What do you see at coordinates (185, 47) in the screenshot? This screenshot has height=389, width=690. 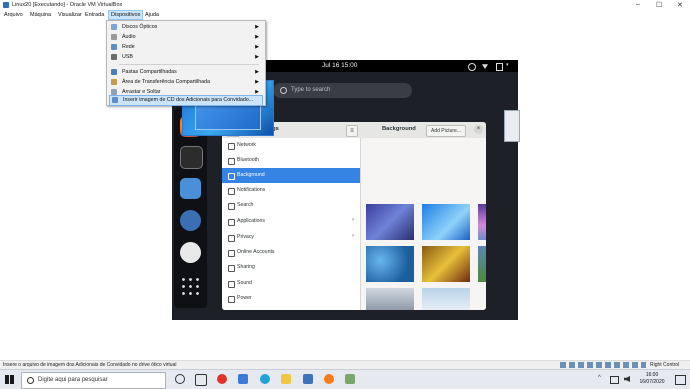 I see `menu-item-rede: Rede ▶` at bounding box center [185, 47].